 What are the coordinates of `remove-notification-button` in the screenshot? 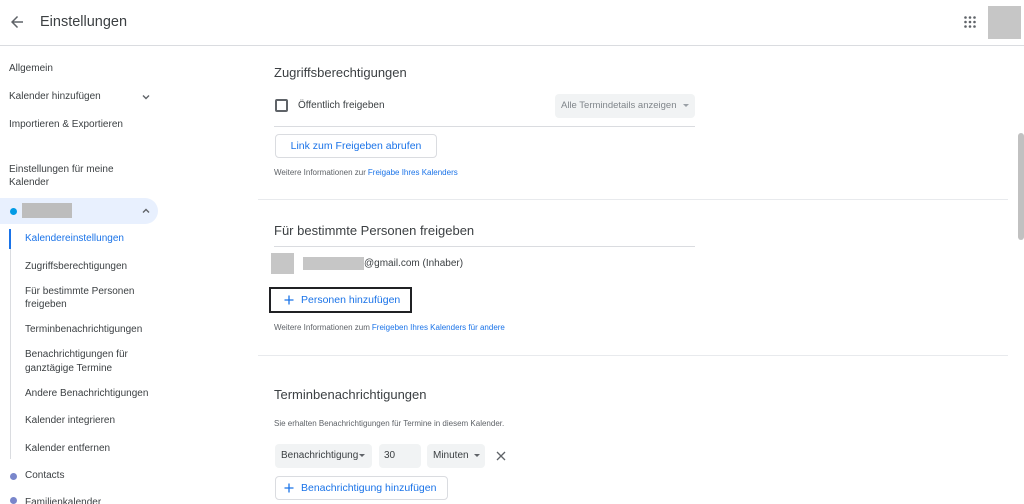 It's located at (501, 456).